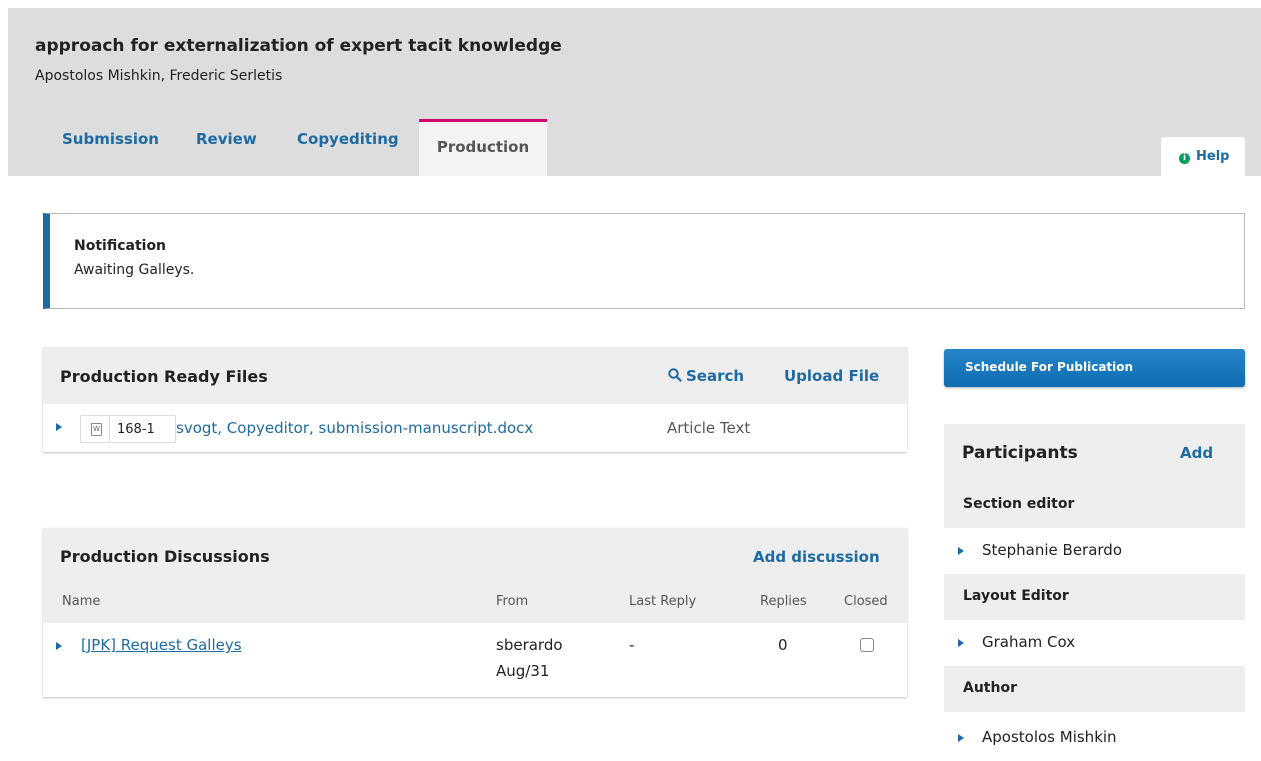 The image size is (1261, 761). I want to click on role-layout-editor: Layout Editor, so click(1094, 597).